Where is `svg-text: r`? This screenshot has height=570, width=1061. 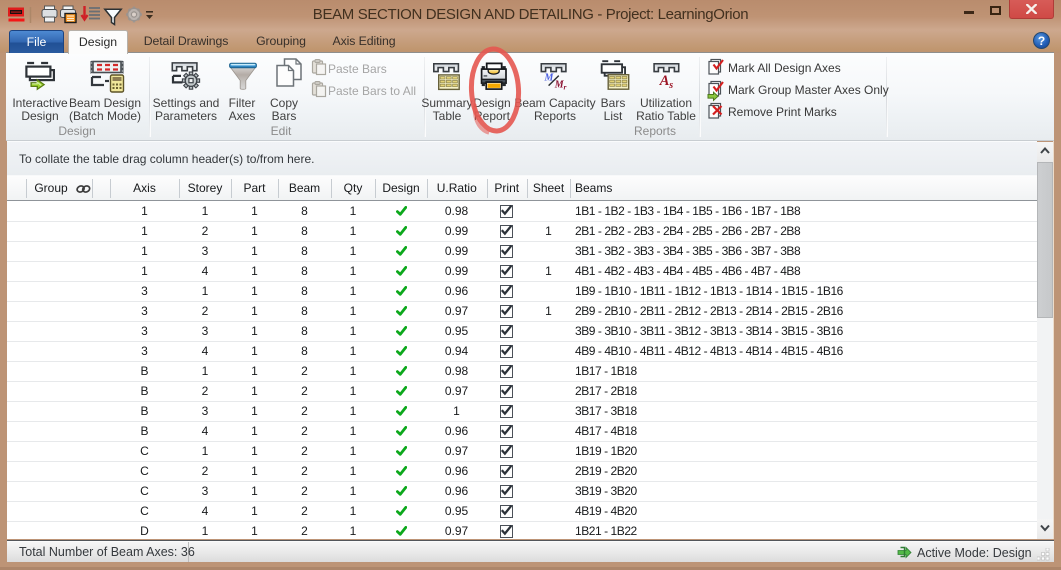
svg-text: r is located at coordinates (565, 86).